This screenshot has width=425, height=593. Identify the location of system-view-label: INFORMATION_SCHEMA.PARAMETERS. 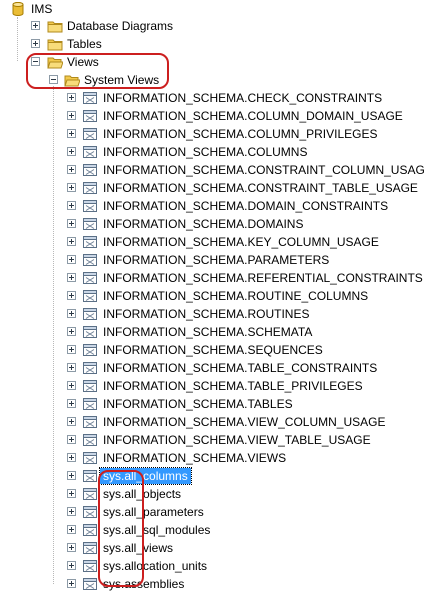
(216, 260).